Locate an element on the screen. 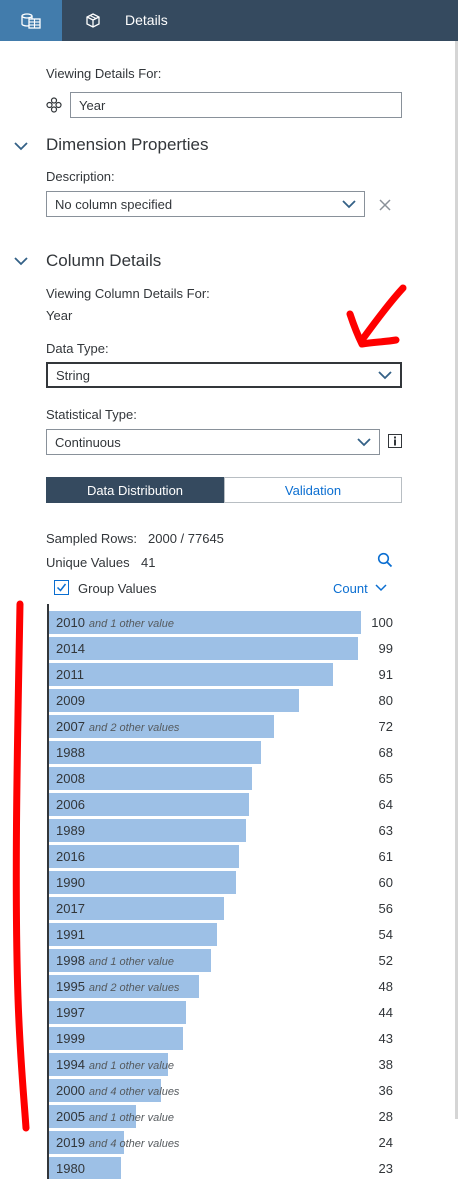 The image size is (458, 1179). bar-category: 2008 is located at coordinates (70, 778).